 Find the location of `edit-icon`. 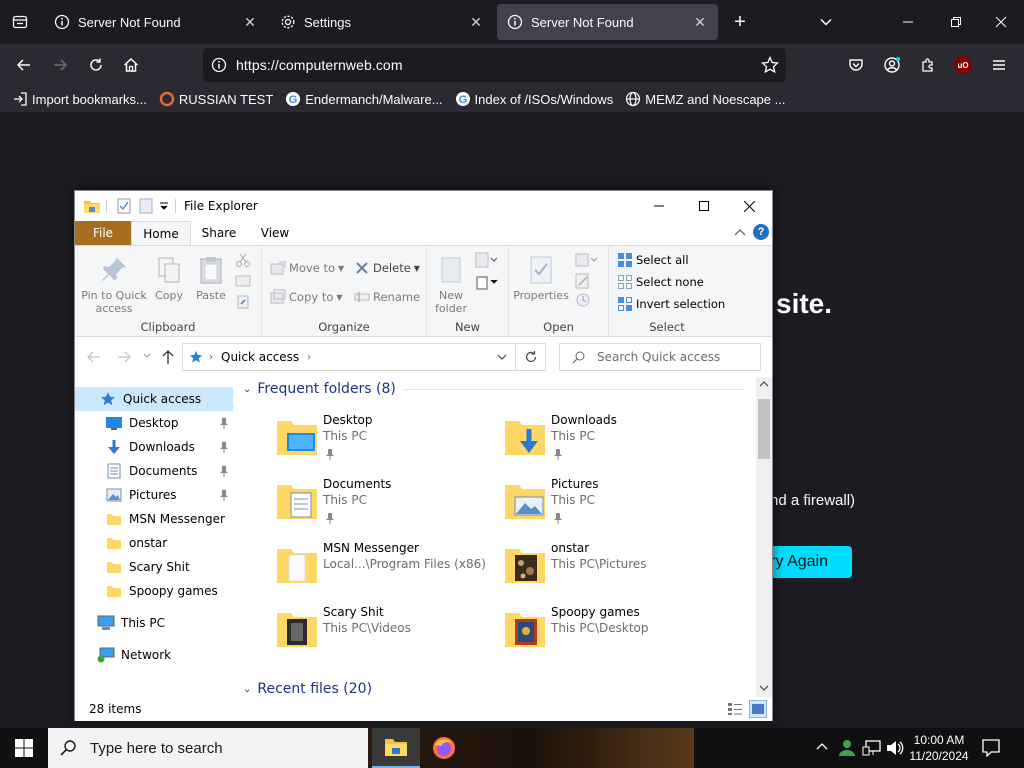

edit-icon is located at coordinates (583, 281).